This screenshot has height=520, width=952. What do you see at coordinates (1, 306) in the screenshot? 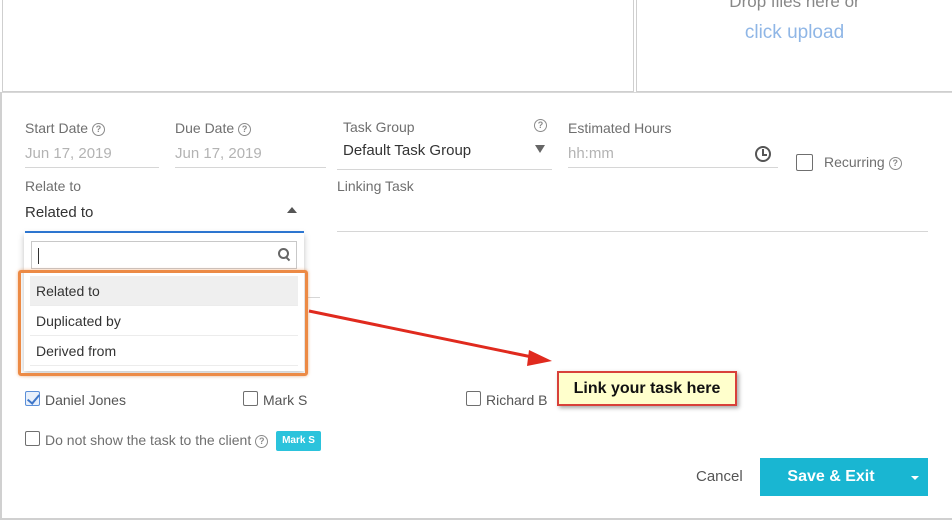
I see `frame-left-border` at bounding box center [1, 306].